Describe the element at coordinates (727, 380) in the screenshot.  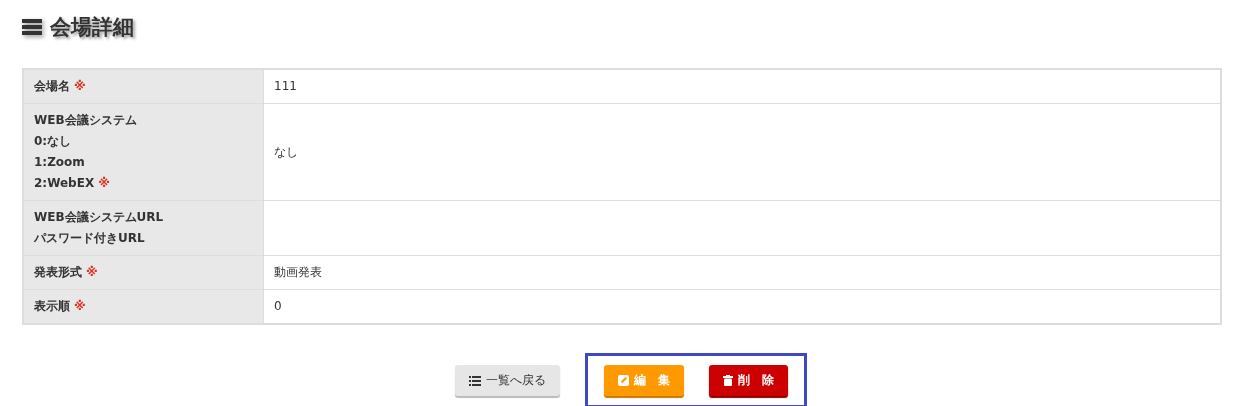
I see `trash-icon` at that location.